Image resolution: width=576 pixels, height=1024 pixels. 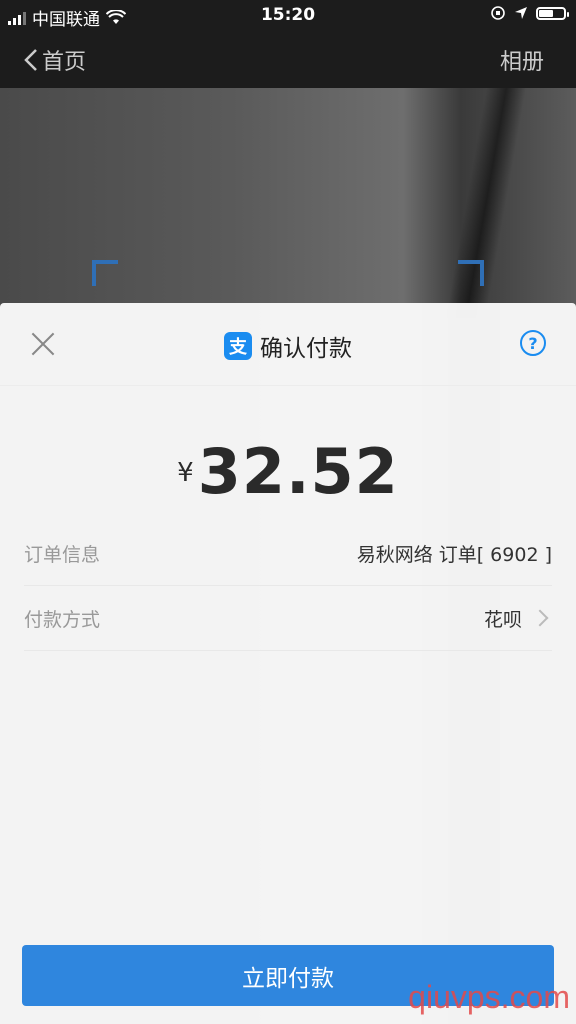 I want to click on payment-amount: ¥32.52, so click(x=288, y=471).